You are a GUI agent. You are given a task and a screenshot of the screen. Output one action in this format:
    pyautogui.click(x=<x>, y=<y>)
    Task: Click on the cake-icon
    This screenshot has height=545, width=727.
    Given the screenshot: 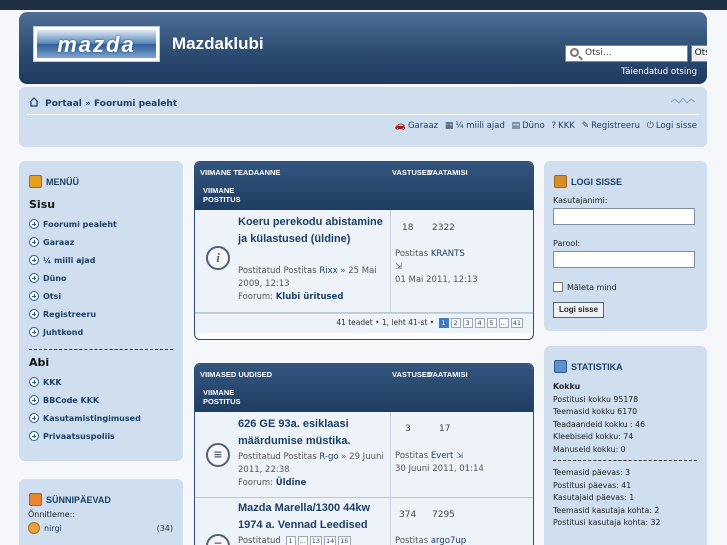 What is the action you would take?
    pyautogui.click(x=35, y=499)
    